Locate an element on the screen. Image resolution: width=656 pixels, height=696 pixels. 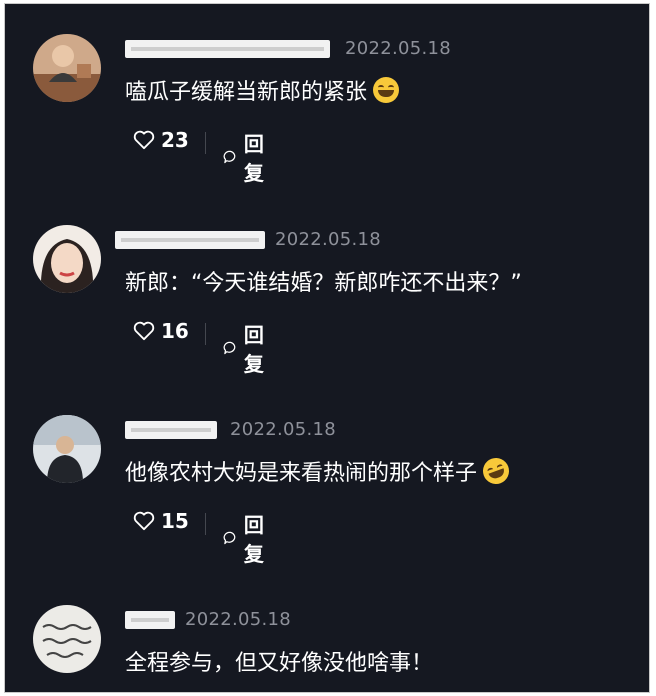
comment-text: 全程参与，但又好像没他啥事！ is located at coordinates (279, 661).